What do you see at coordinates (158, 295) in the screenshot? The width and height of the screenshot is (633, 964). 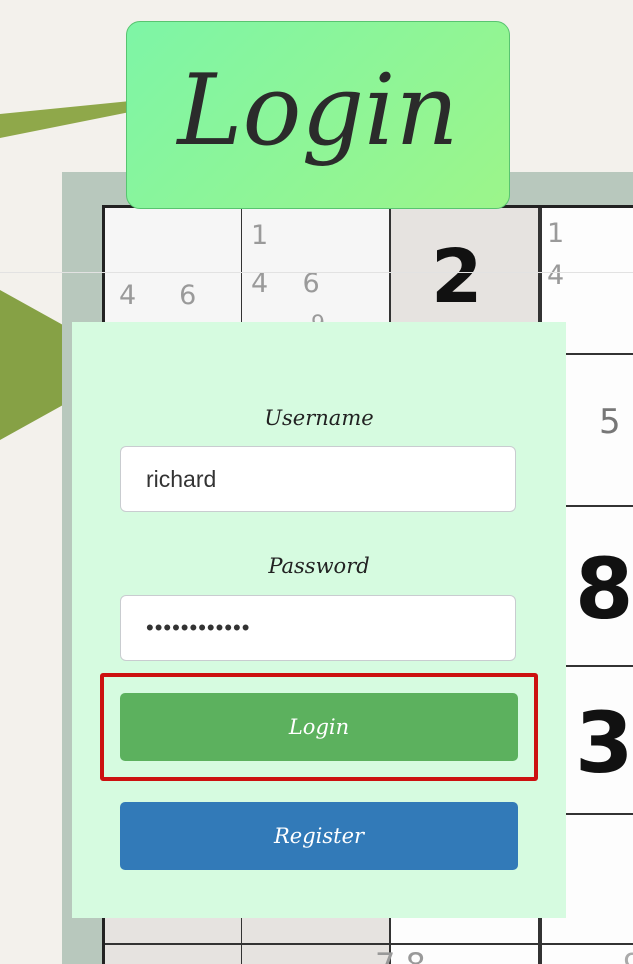 I see `candidate-digits: 4 6` at bounding box center [158, 295].